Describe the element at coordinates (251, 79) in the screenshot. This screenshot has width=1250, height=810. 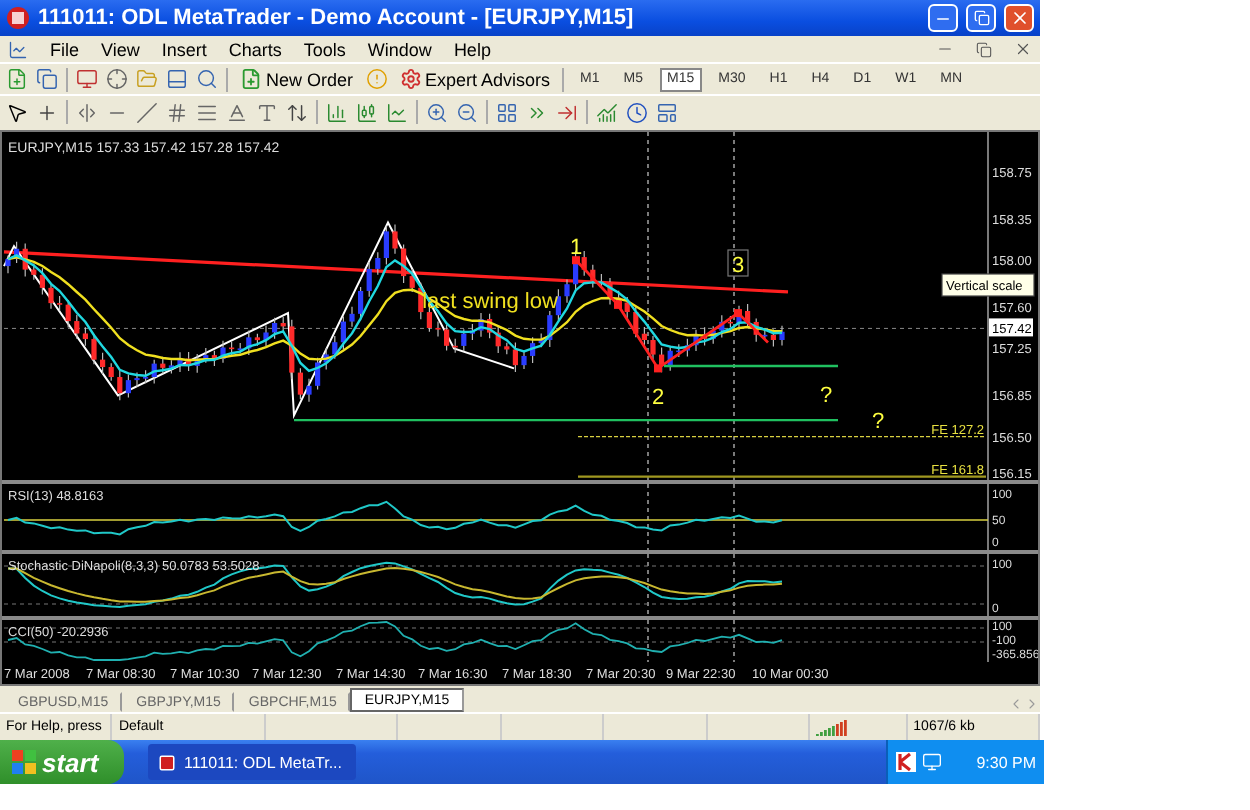
I see `new-order-icon` at that location.